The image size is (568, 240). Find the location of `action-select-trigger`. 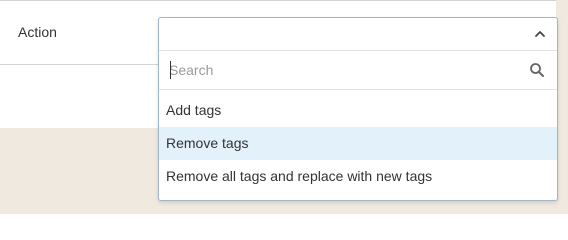

action-select-trigger is located at coordinates (358, 34).